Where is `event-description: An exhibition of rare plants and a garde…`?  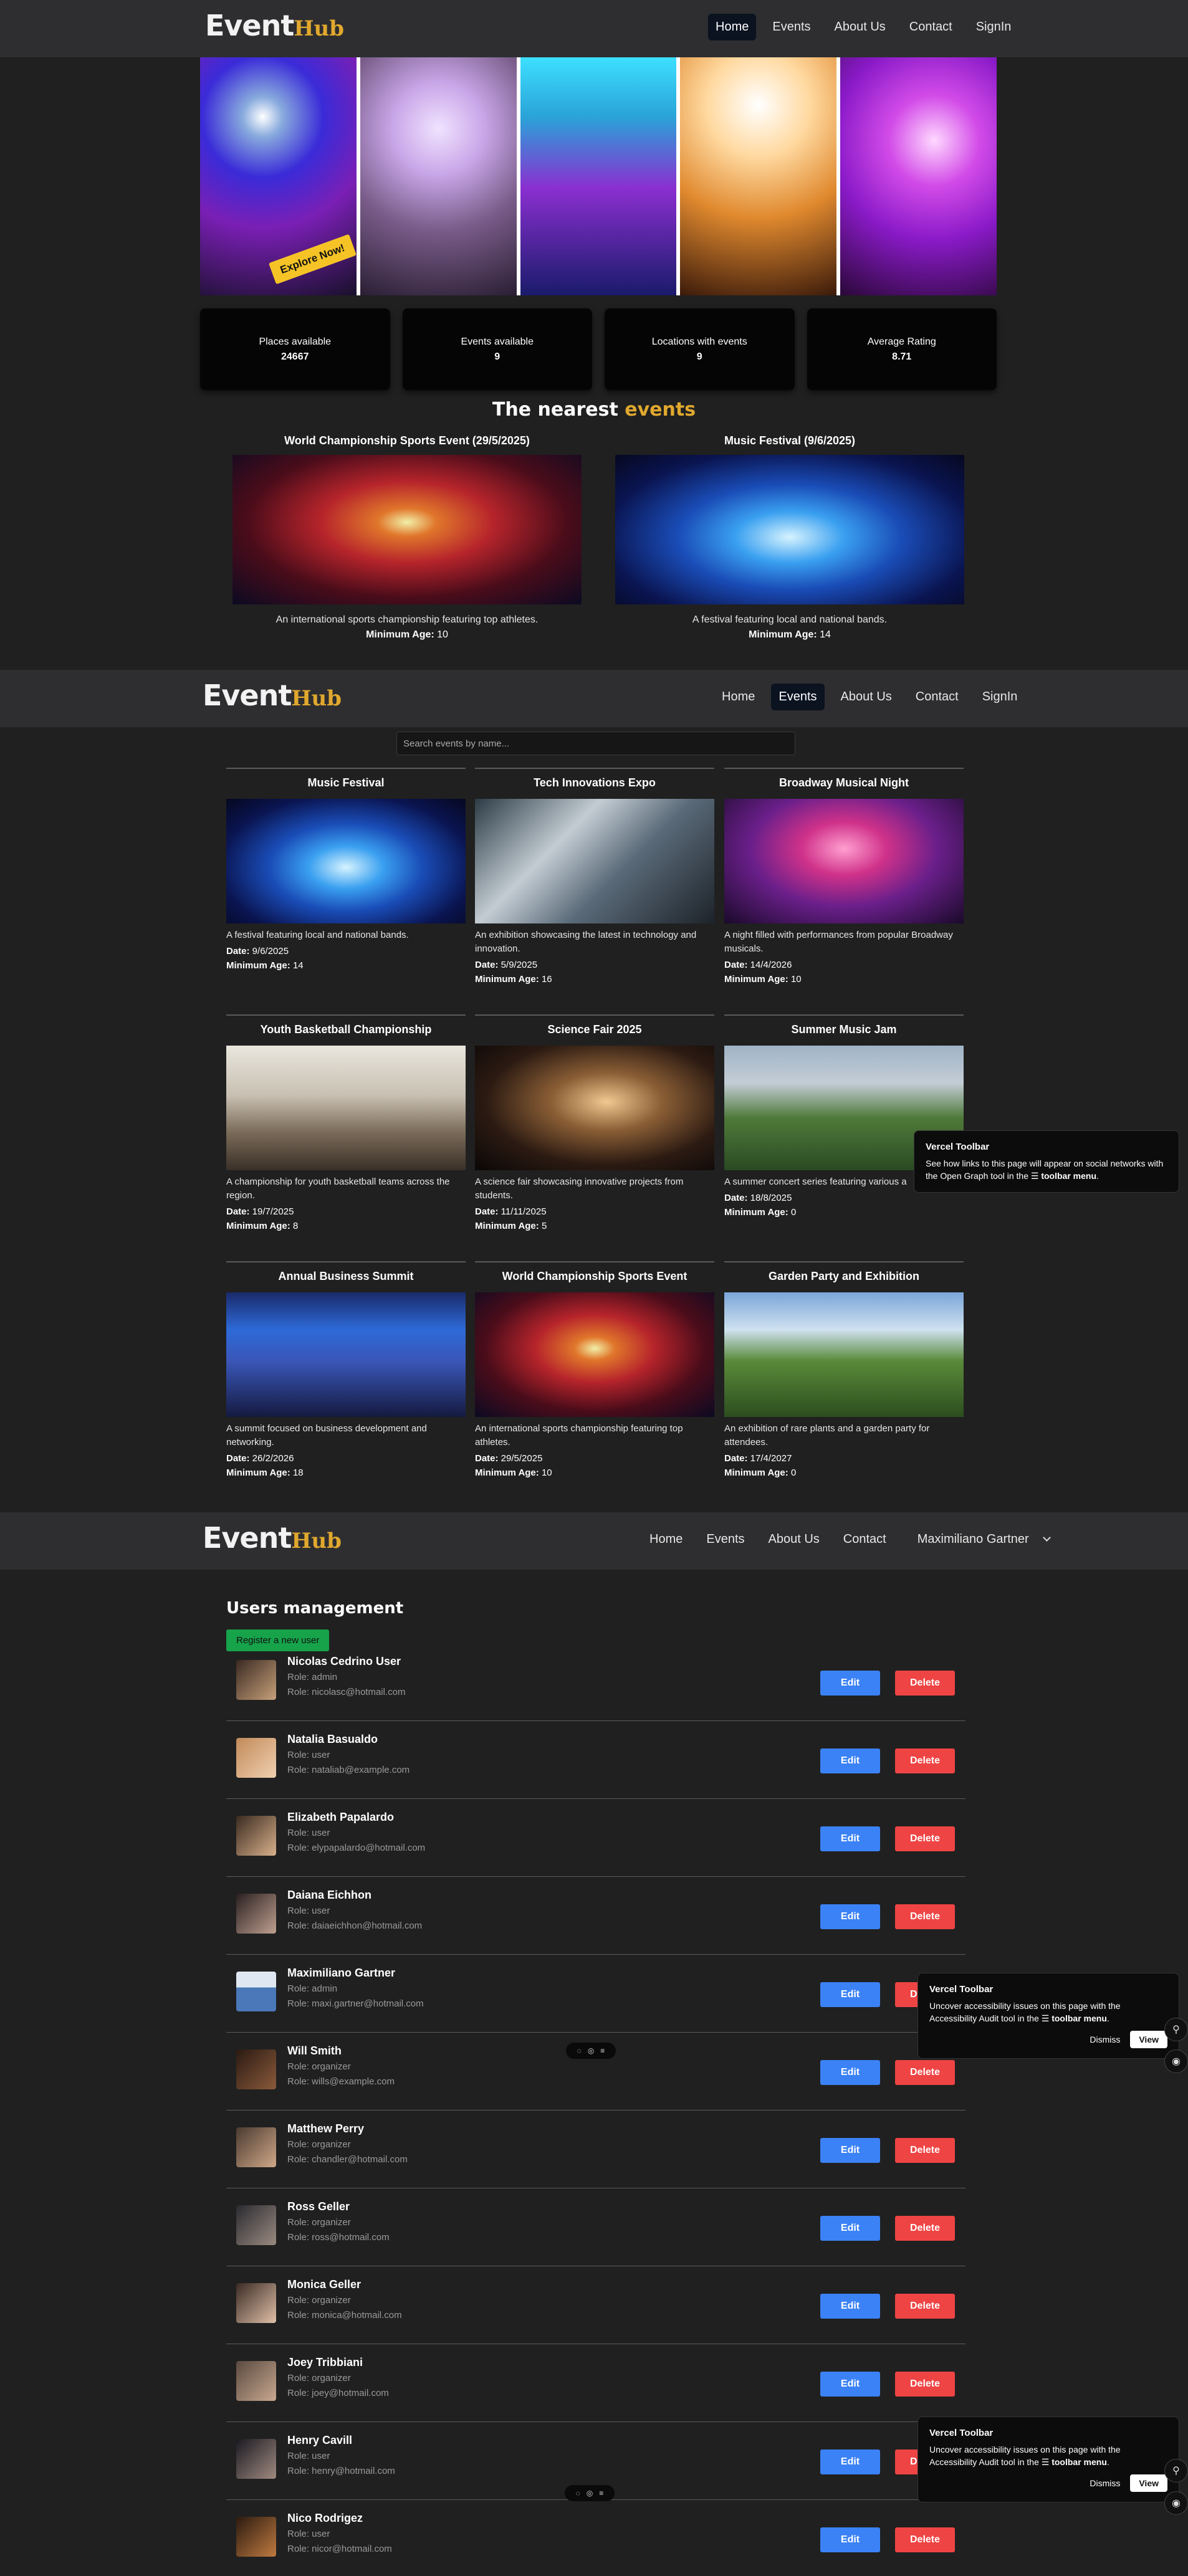
event-description: An exhibition of rare plants and a garde… is located at coordinates (827, 1435).